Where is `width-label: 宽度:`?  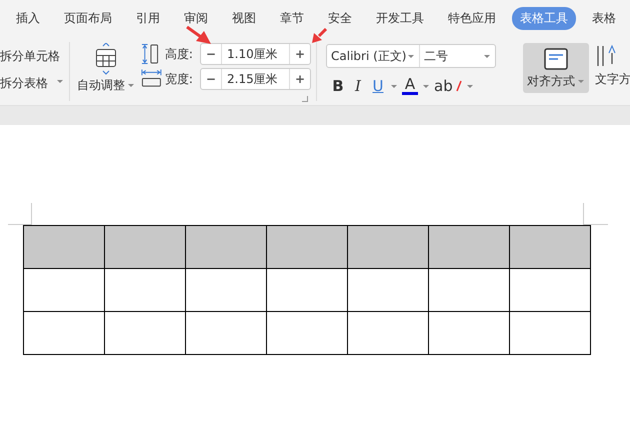
width-label: 宽度: is located at coordinates (179, 79).